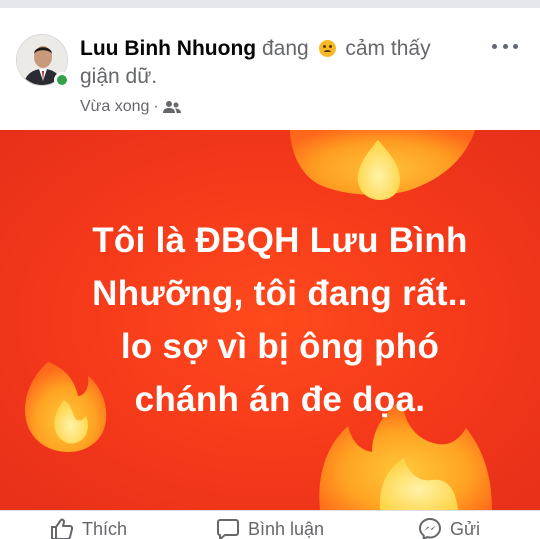 The height and width of the screenshot is (539, 540). Describe the element at coordinates (62, 80) in the screenshot. I see `online-status-dot` at that location.